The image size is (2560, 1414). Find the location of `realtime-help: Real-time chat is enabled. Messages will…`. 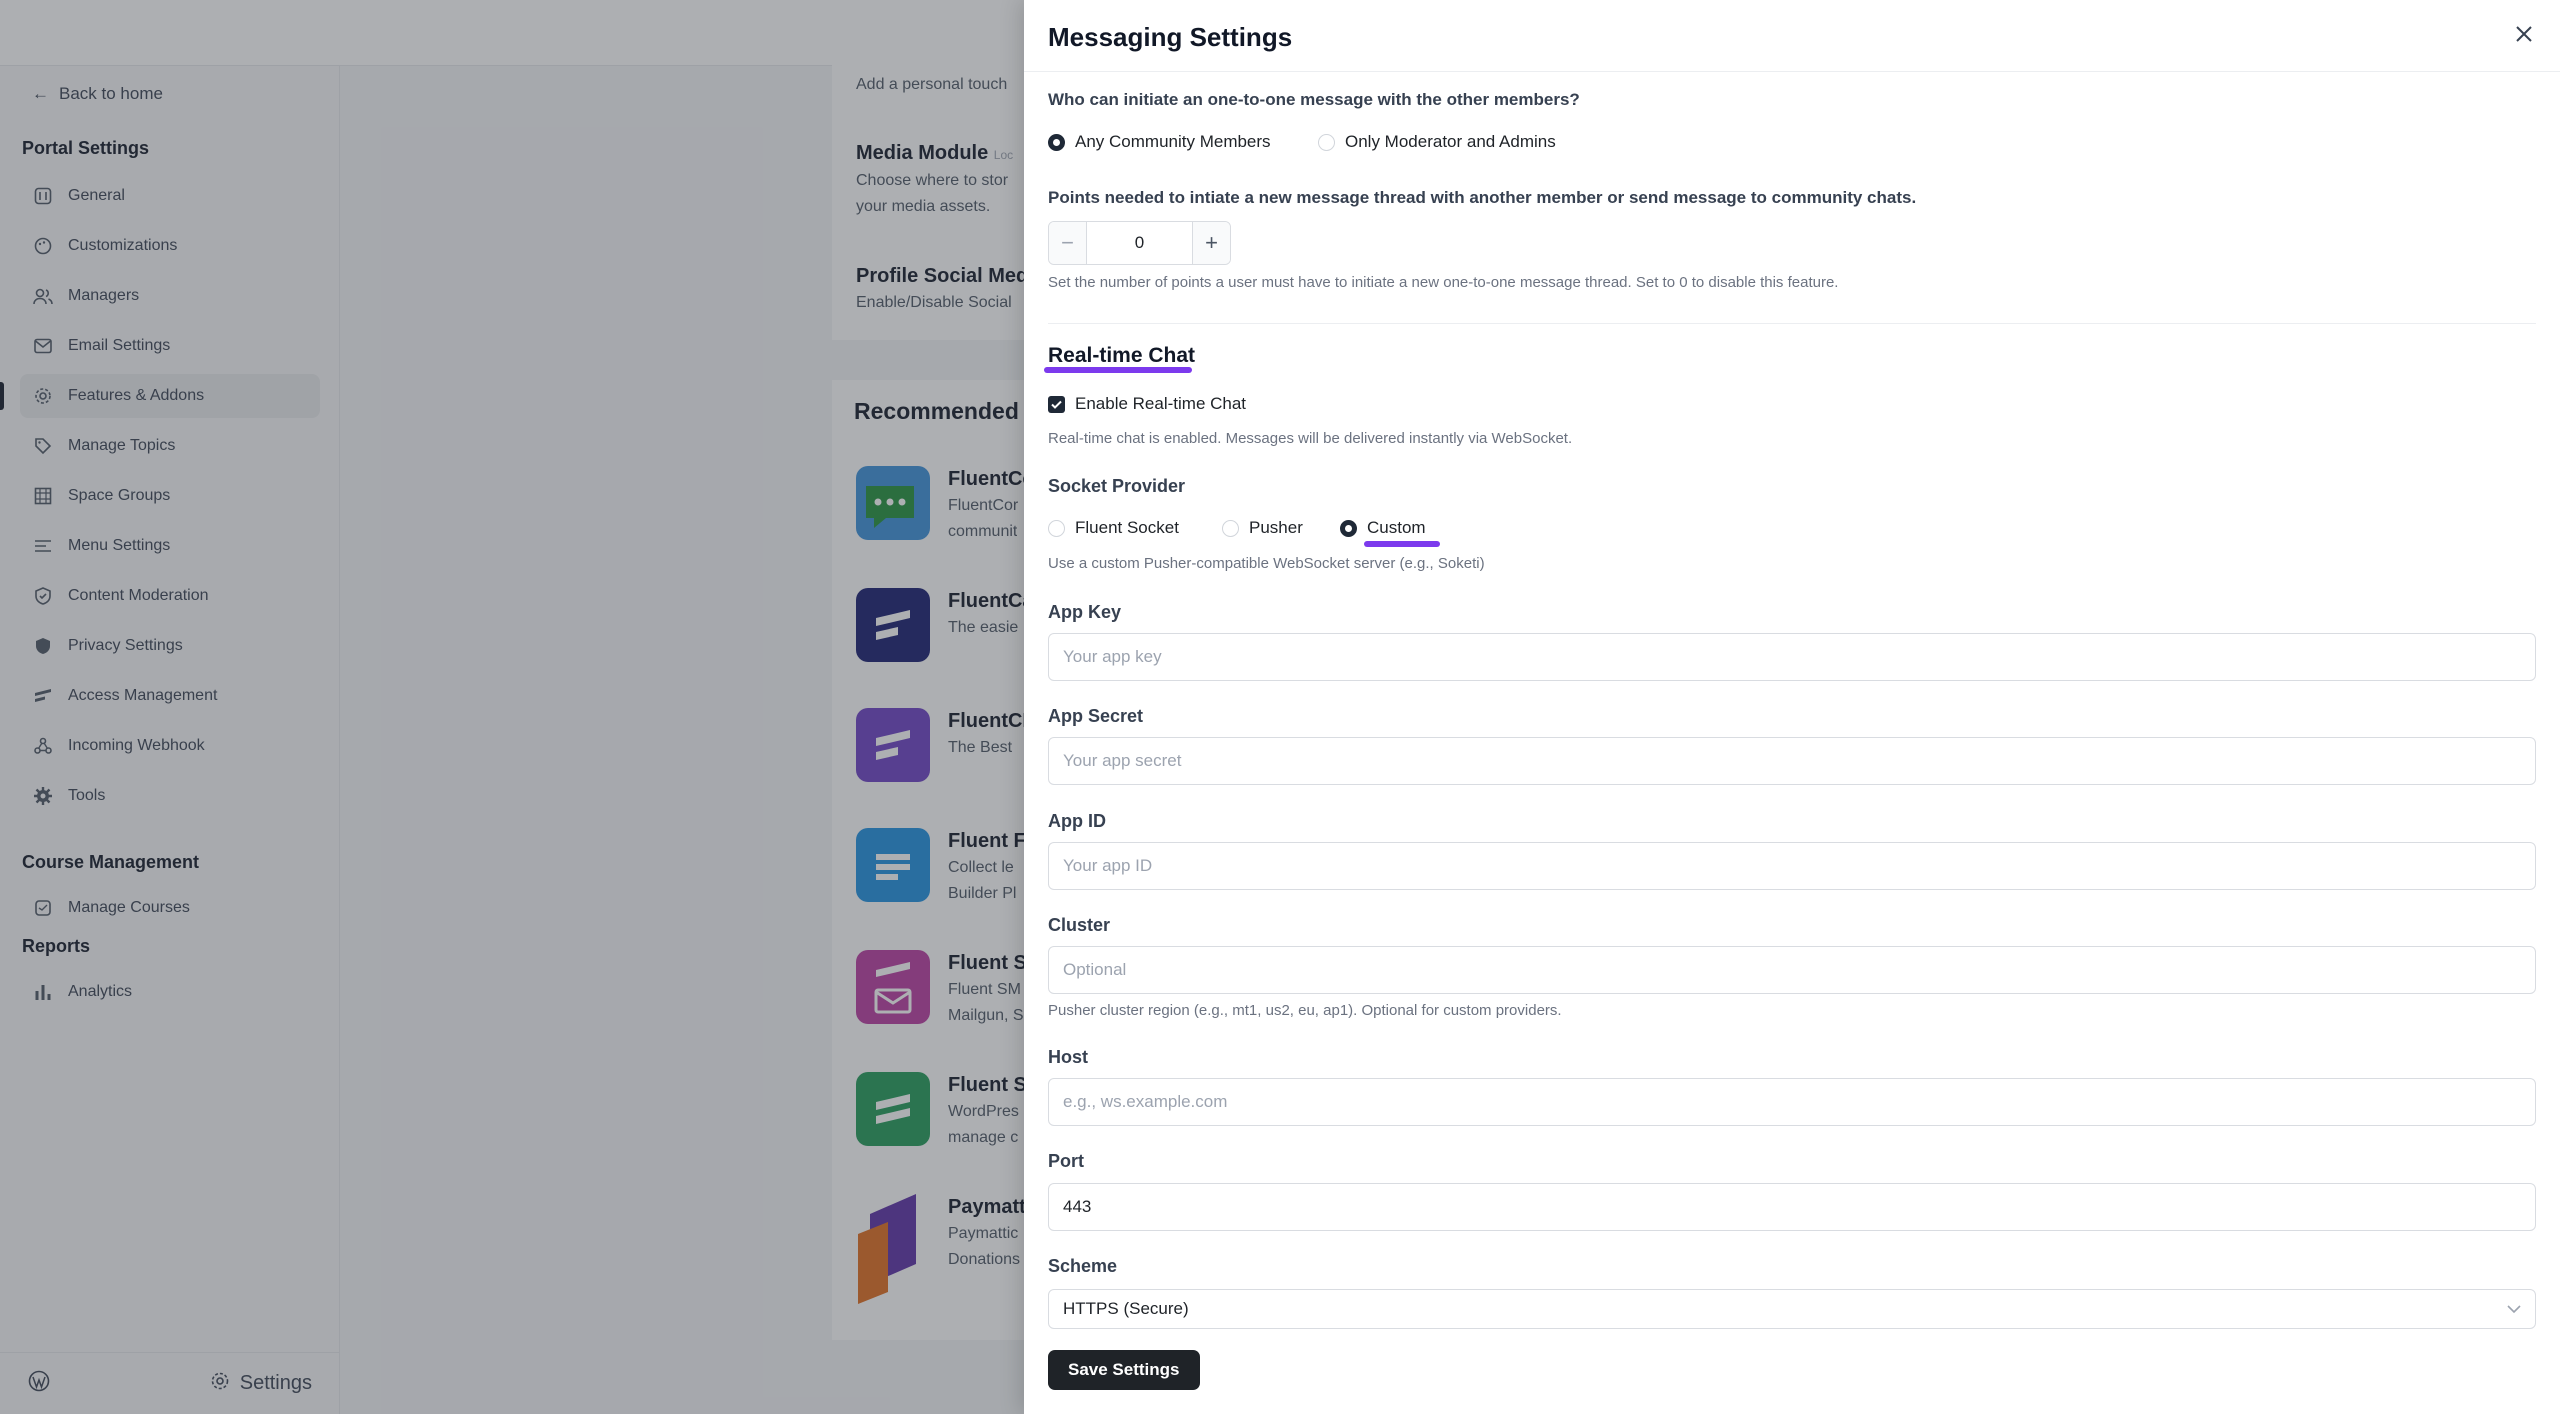

realtime-help: Real-time chat is enabled. Messages will… is located at coordinates (1310, 438).